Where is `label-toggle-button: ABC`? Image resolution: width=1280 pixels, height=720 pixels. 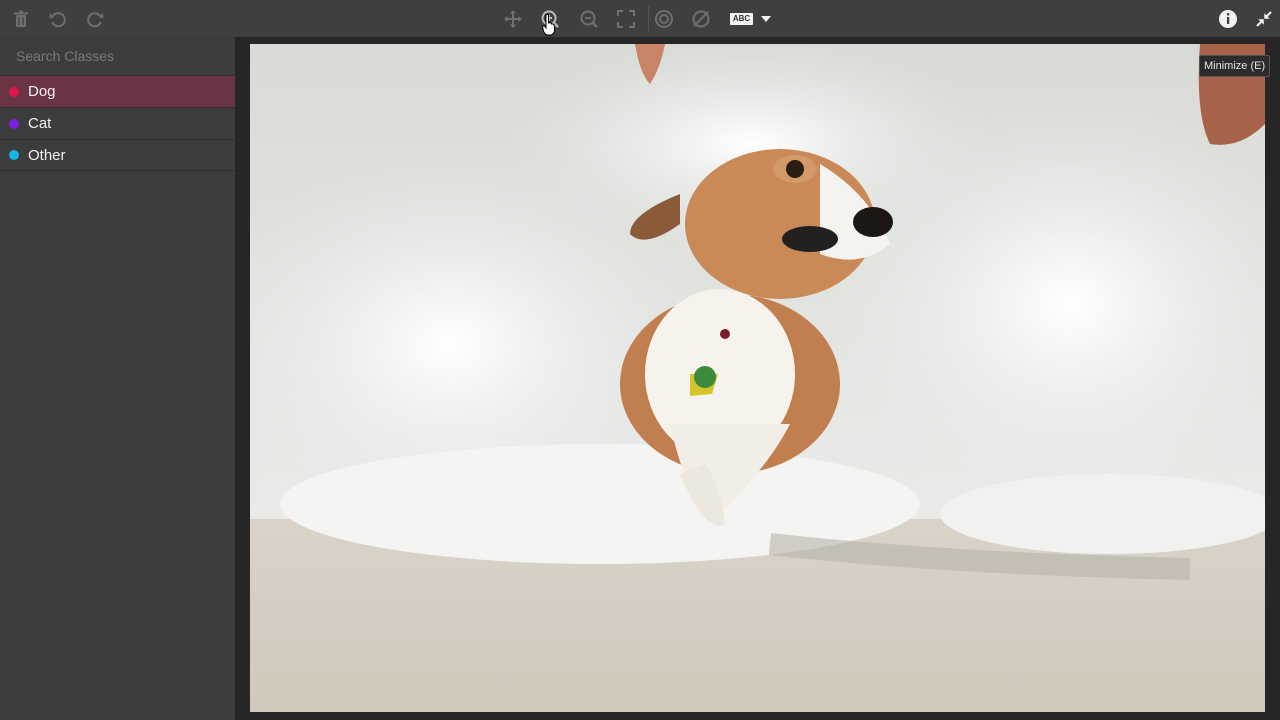
label-toggle-button: ABC is located at coordinates (741, 19).